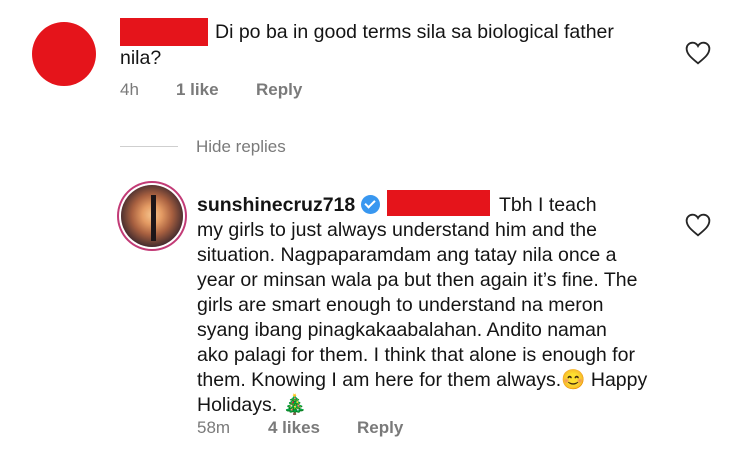  Describe the element at coordinates (64, 54) in the screenshot. I see `avatar-redacted` at that location.